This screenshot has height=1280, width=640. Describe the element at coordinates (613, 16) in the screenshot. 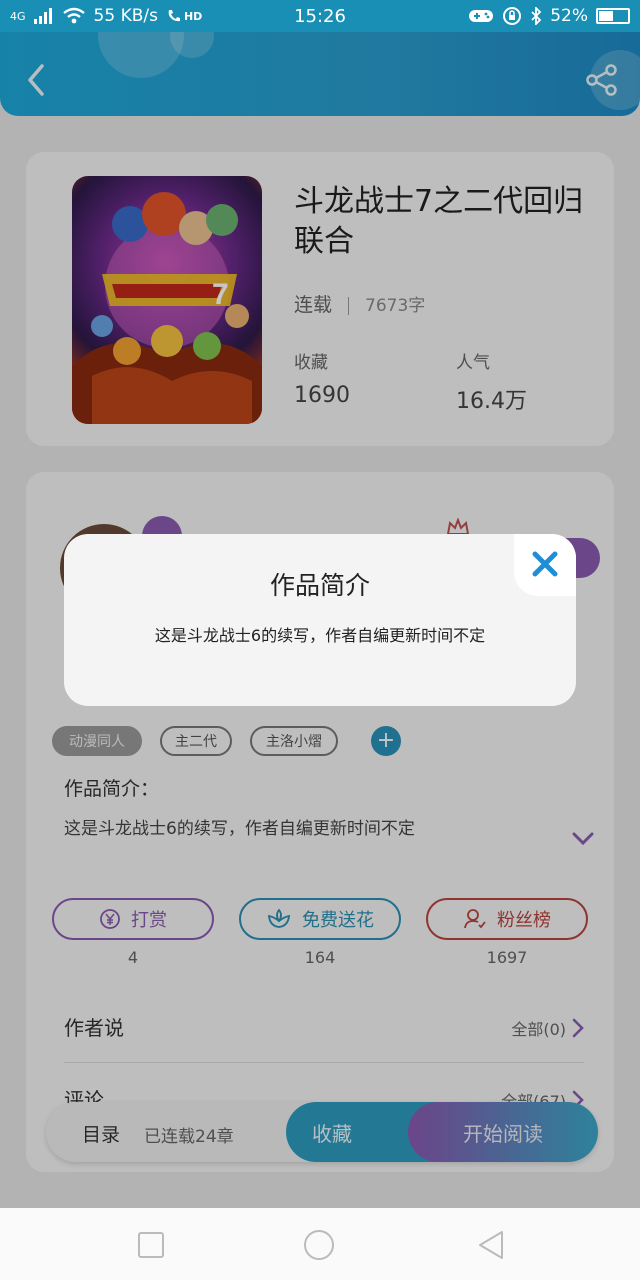

I see `battery-icon` at that location.